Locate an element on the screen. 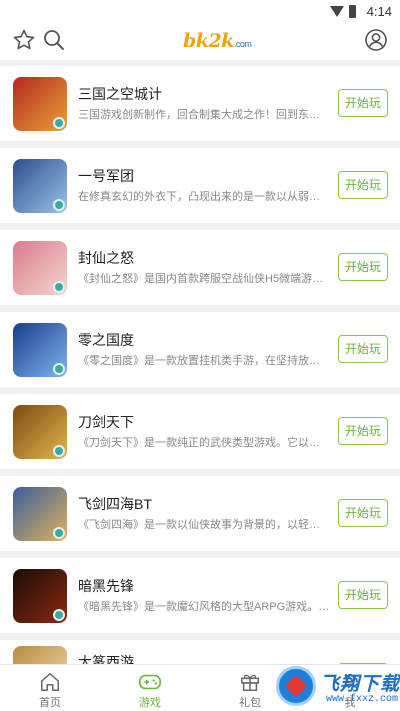 This screenshot has height=711, width=400. watermark-url: www.fxxz.com is located at coordinates (362, 699).